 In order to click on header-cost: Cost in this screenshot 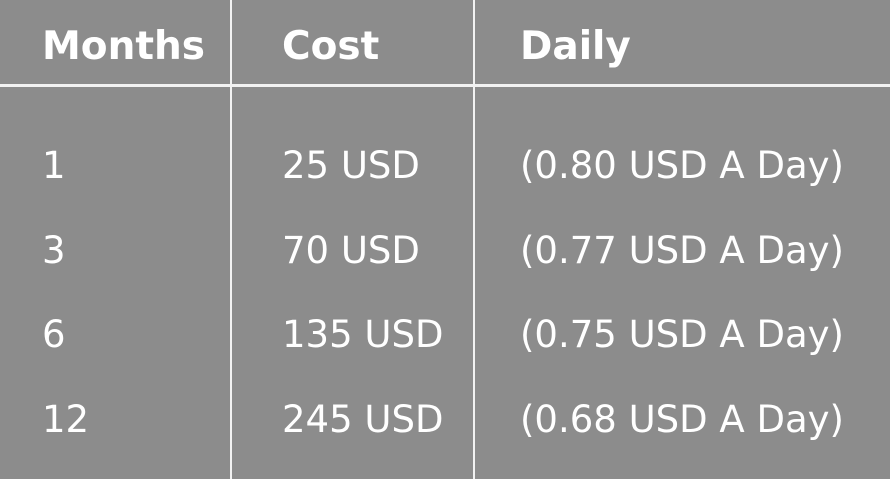, I will do `click(331, 46)`.